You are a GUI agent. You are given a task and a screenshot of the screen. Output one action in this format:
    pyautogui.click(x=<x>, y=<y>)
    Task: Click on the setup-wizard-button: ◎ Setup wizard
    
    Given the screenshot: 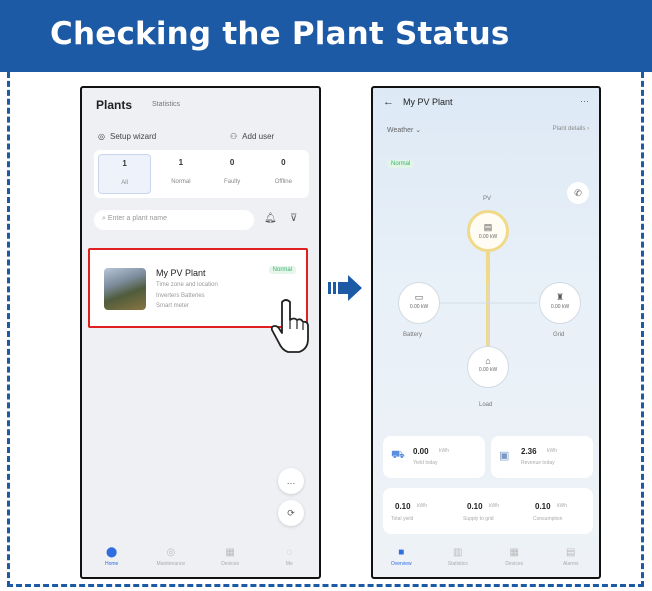 What is the action you would take?
    pyautogui.click(x=127, y=136)
    